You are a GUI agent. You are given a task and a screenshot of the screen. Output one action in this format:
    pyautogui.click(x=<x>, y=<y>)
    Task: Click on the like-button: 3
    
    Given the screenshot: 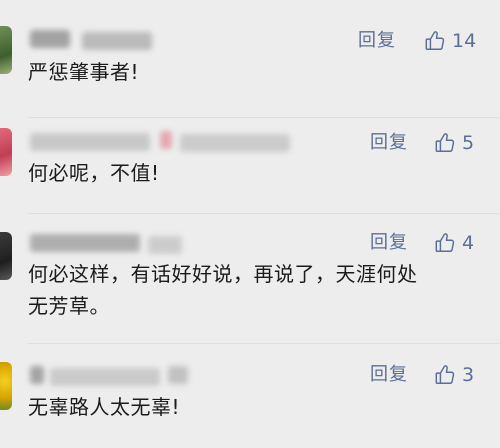 What is the action you would take?
    pyautogui.click(x=454, y=375)
    